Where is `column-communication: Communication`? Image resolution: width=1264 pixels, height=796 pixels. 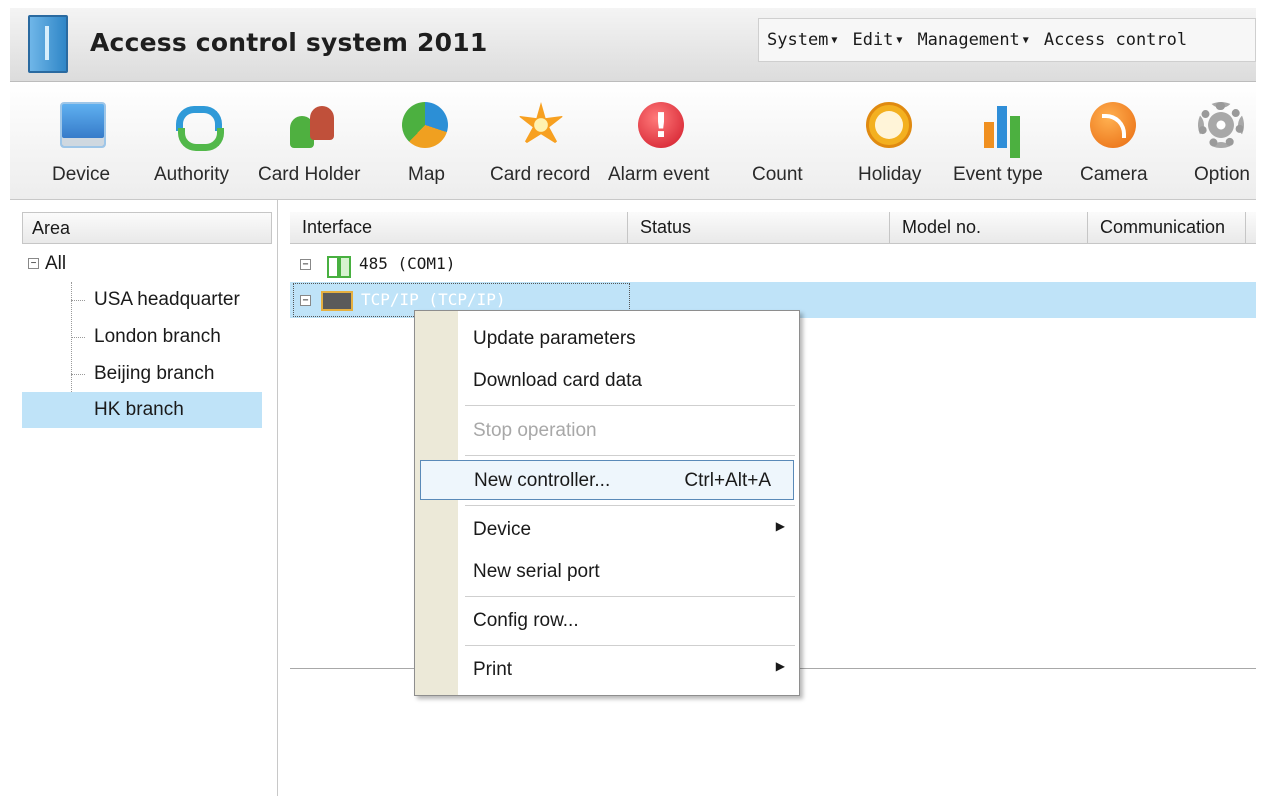 column-communication: Communication is located at coordinates (1167, 228).